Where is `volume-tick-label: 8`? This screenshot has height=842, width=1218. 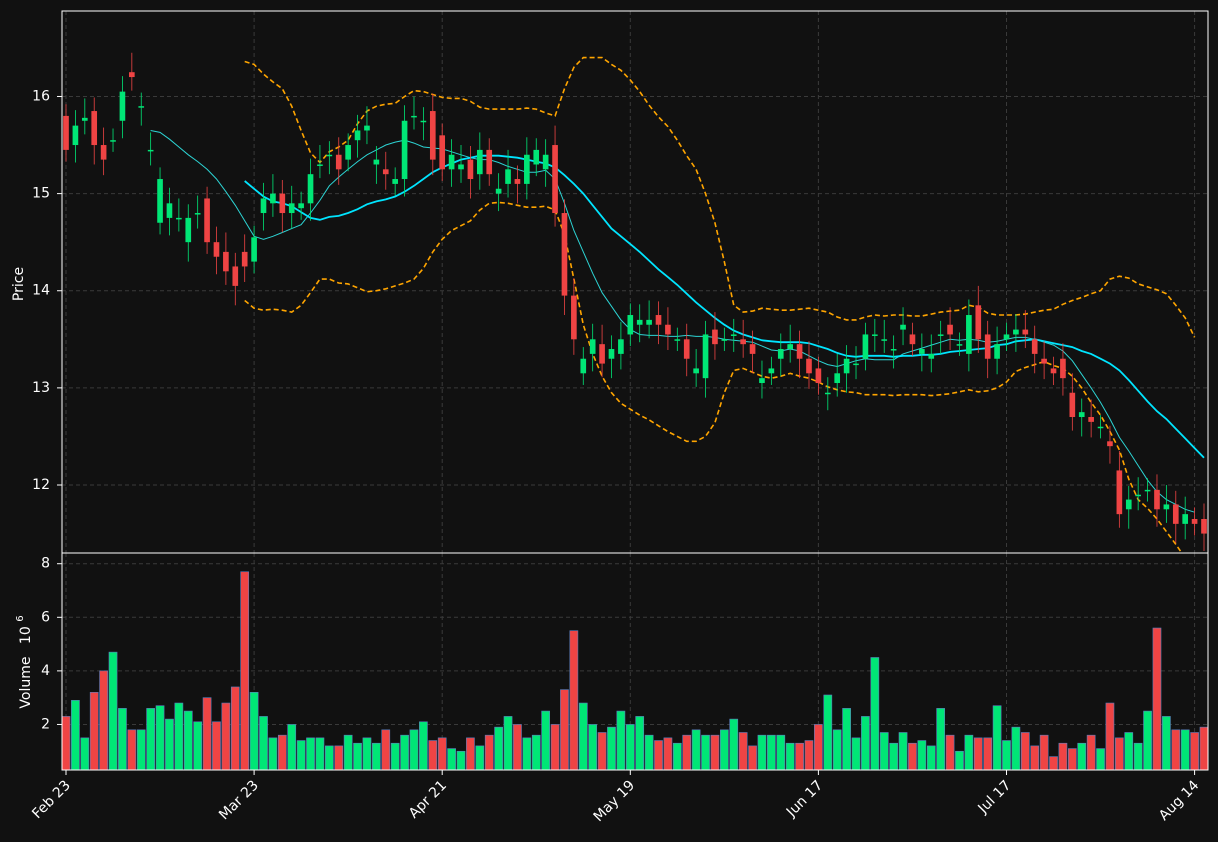
volume-tick-label: 8 is located at coordinates (45, 564).